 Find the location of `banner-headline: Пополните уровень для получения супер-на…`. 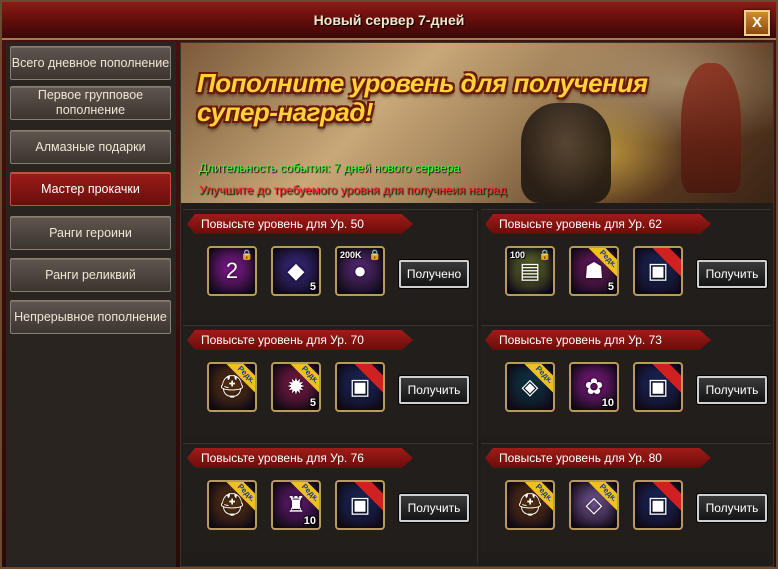

banner-headline: Пополните уровень для получения супер-на… is located at coordinates (422, 97).